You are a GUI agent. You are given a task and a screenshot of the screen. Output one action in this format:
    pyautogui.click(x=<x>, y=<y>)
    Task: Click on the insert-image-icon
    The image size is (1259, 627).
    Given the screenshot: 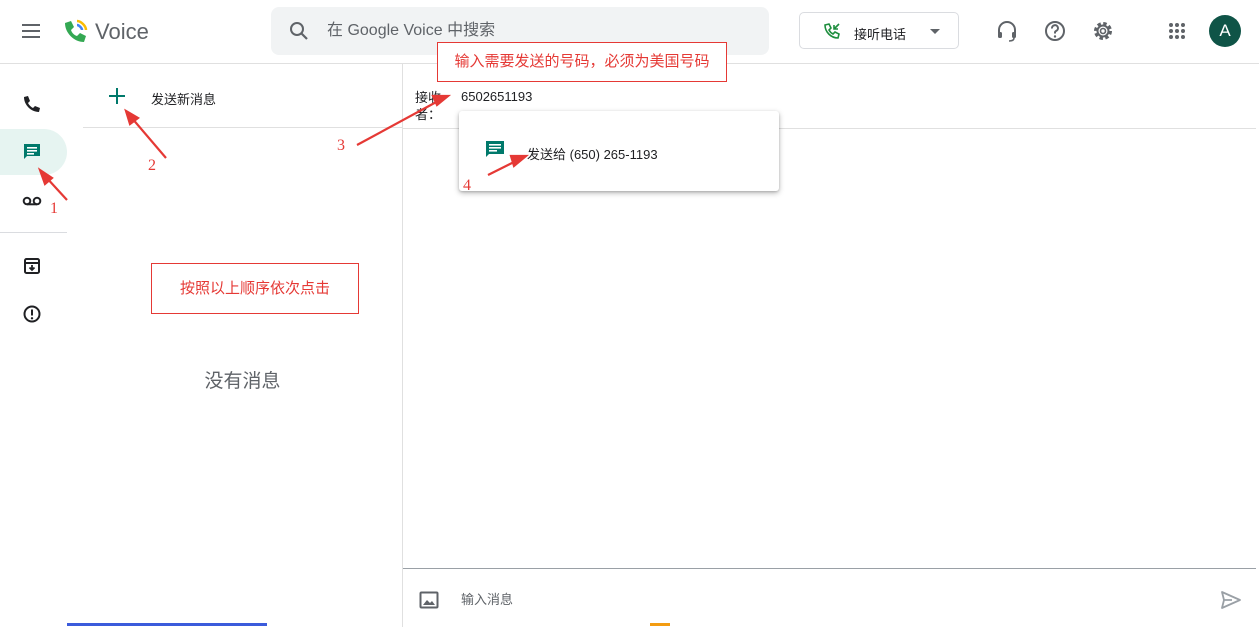 What is the action you would take?
    pyautogui.click(x=429, y=600)
    